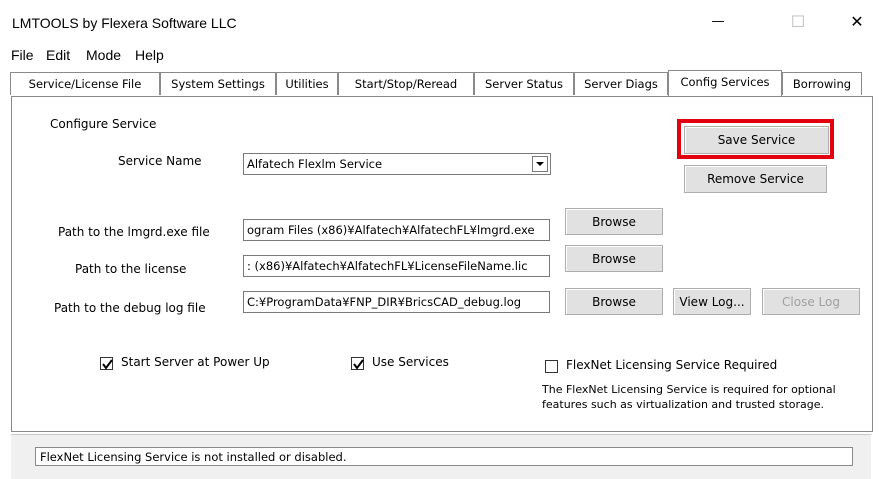  I want to click on close-button: ✕, so click(857, 21).